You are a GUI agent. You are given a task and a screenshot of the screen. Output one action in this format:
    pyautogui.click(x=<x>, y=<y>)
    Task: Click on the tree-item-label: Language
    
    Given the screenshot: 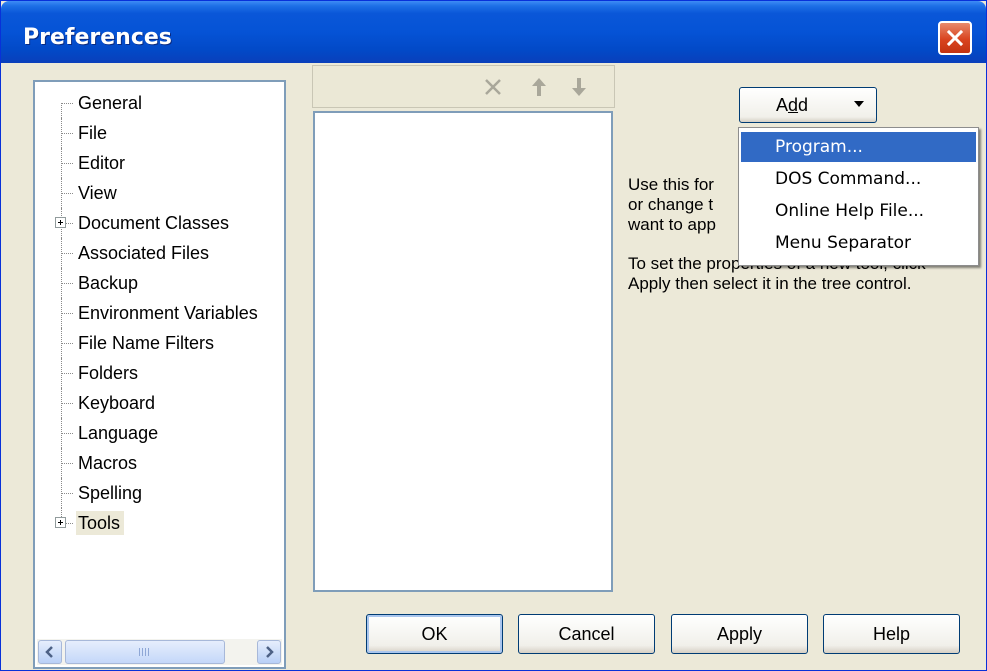 What is the action you would take?
    pyautogui.click(x=118, y=433)
    